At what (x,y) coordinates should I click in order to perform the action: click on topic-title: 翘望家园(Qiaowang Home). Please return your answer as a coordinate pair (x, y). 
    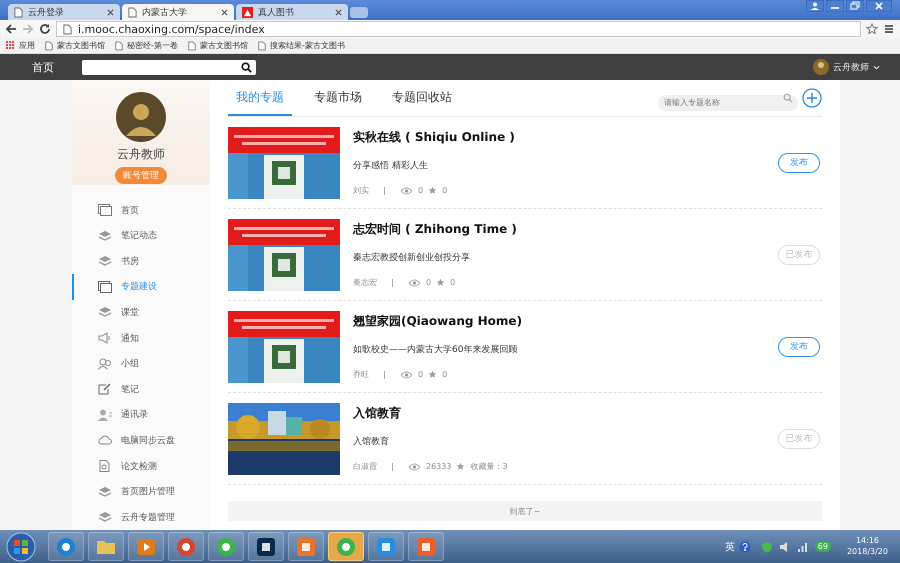
    Looking at the image, I should click on (559, 321).